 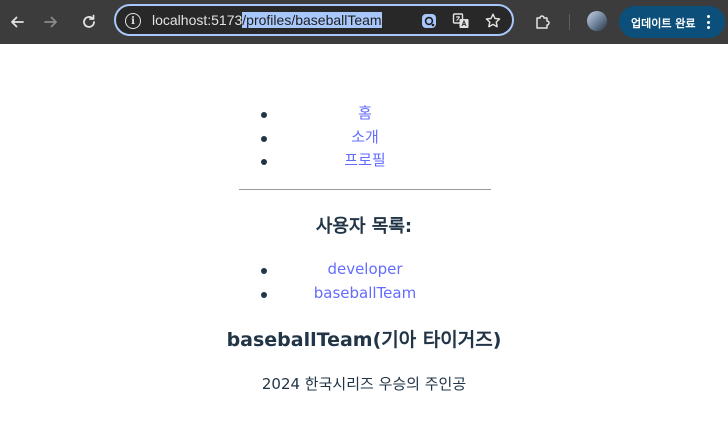 I want to click on lens-icon, so click(x=429, y=21).